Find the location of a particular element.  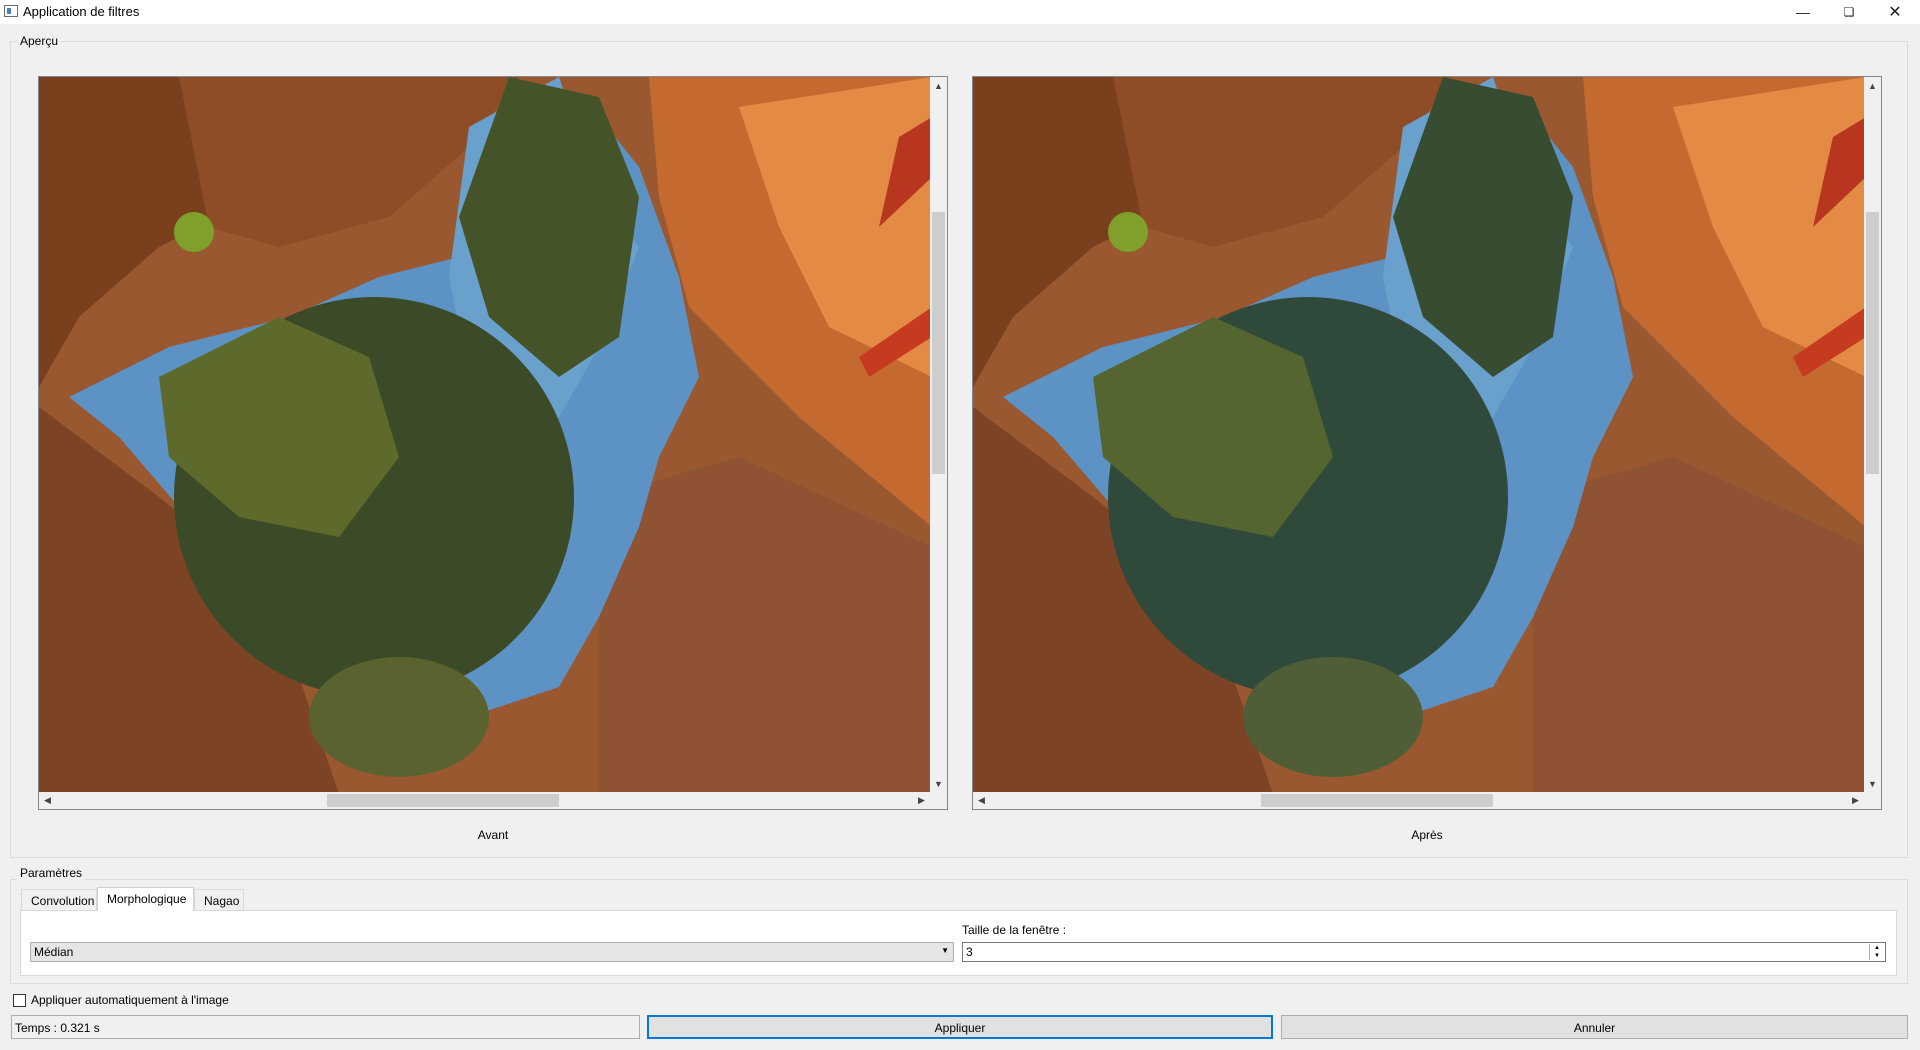

auto-apply-label: Appliquer automatiquement à l'image is located at coordinates (130, 1000).